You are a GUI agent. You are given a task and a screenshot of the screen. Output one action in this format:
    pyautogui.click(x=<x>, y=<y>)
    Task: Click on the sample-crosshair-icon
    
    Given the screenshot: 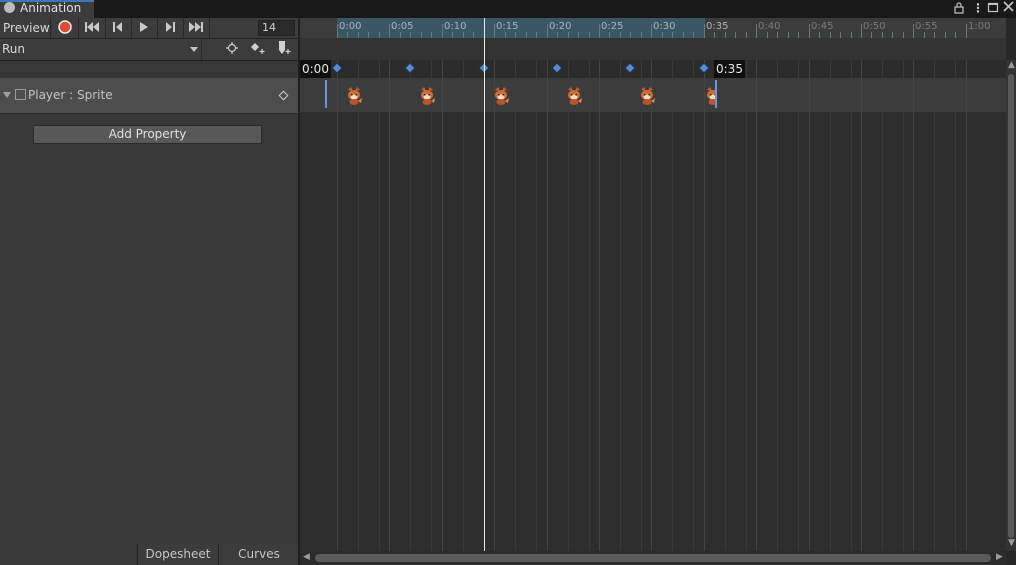 What is the action you would take?
    pyautogui.click(x=232, y=49)
    